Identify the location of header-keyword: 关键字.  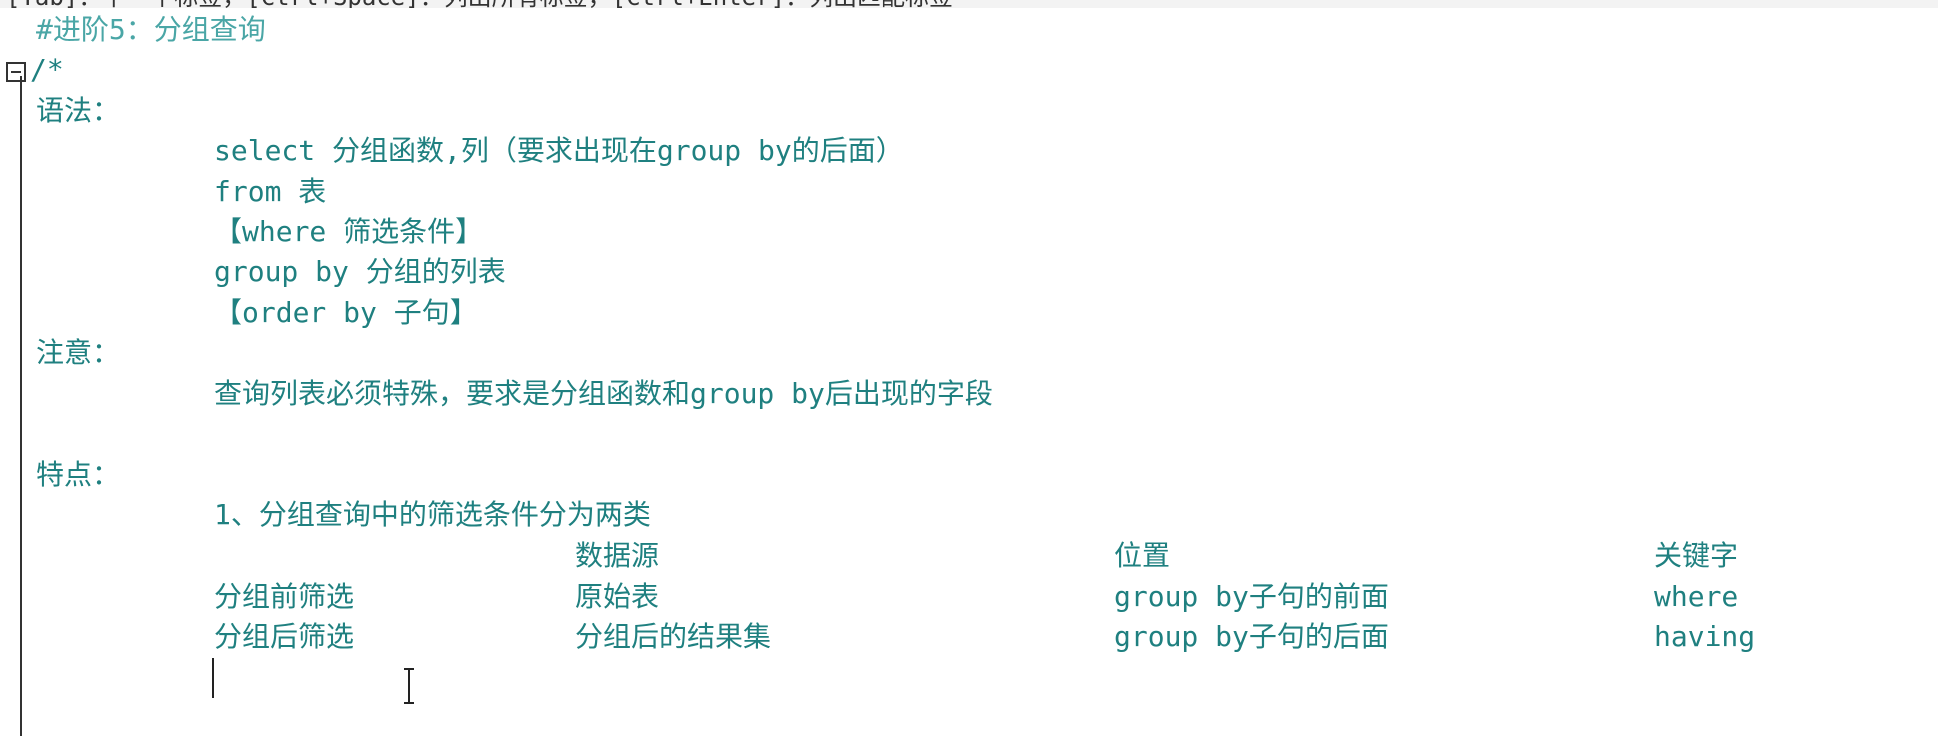
(1696, 555).